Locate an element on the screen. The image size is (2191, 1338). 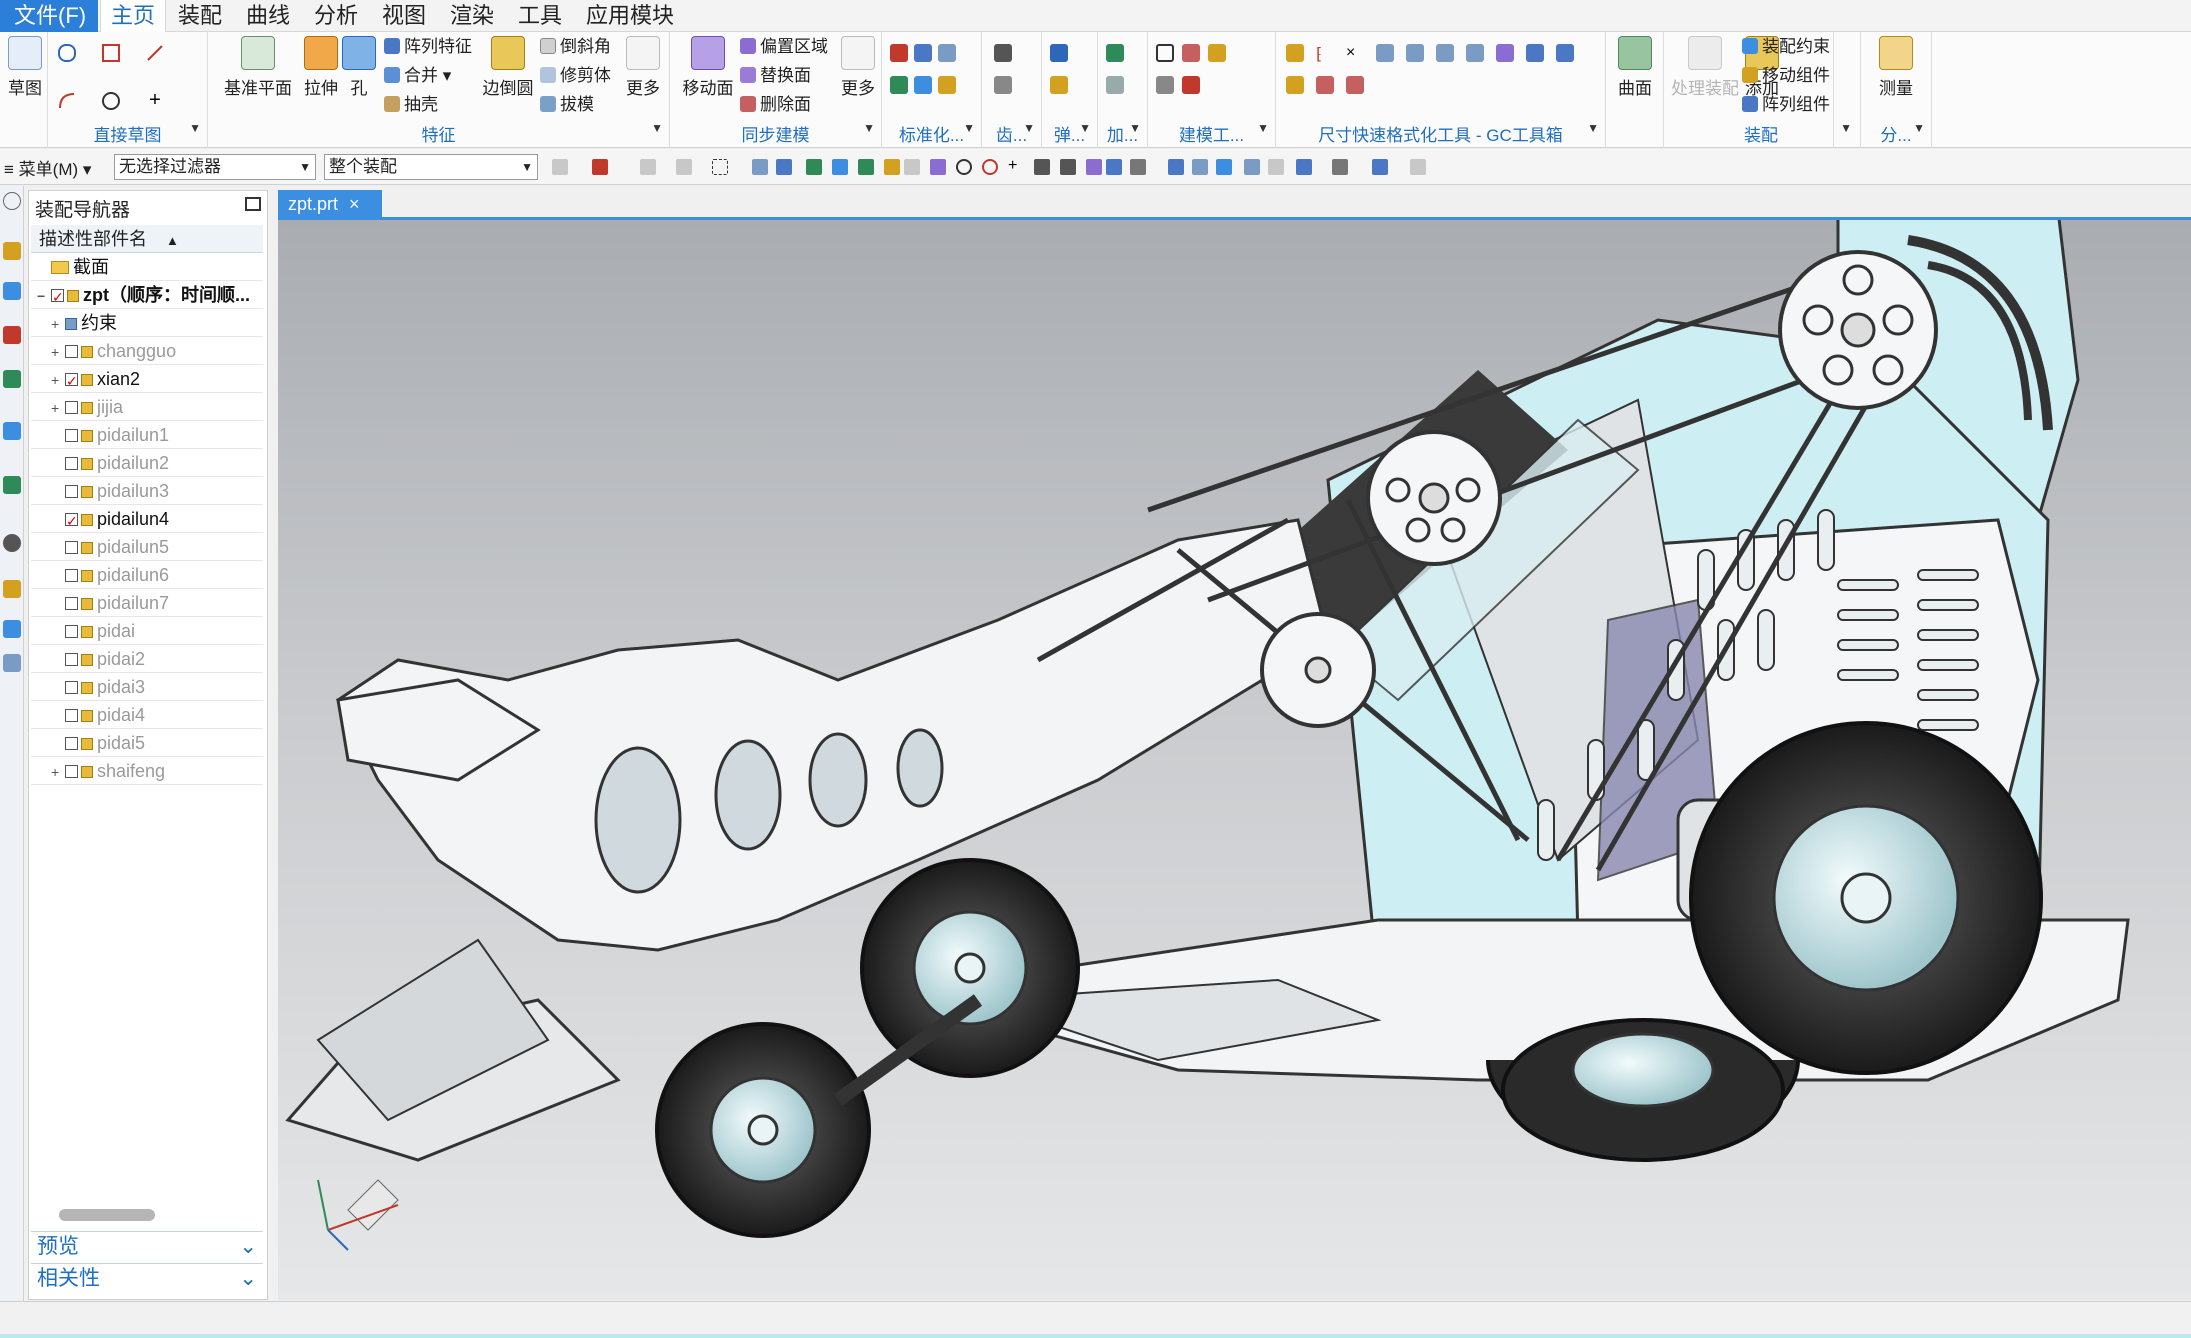
process-assembly-button: 处理装配 is located at coordinates (1705, 67).